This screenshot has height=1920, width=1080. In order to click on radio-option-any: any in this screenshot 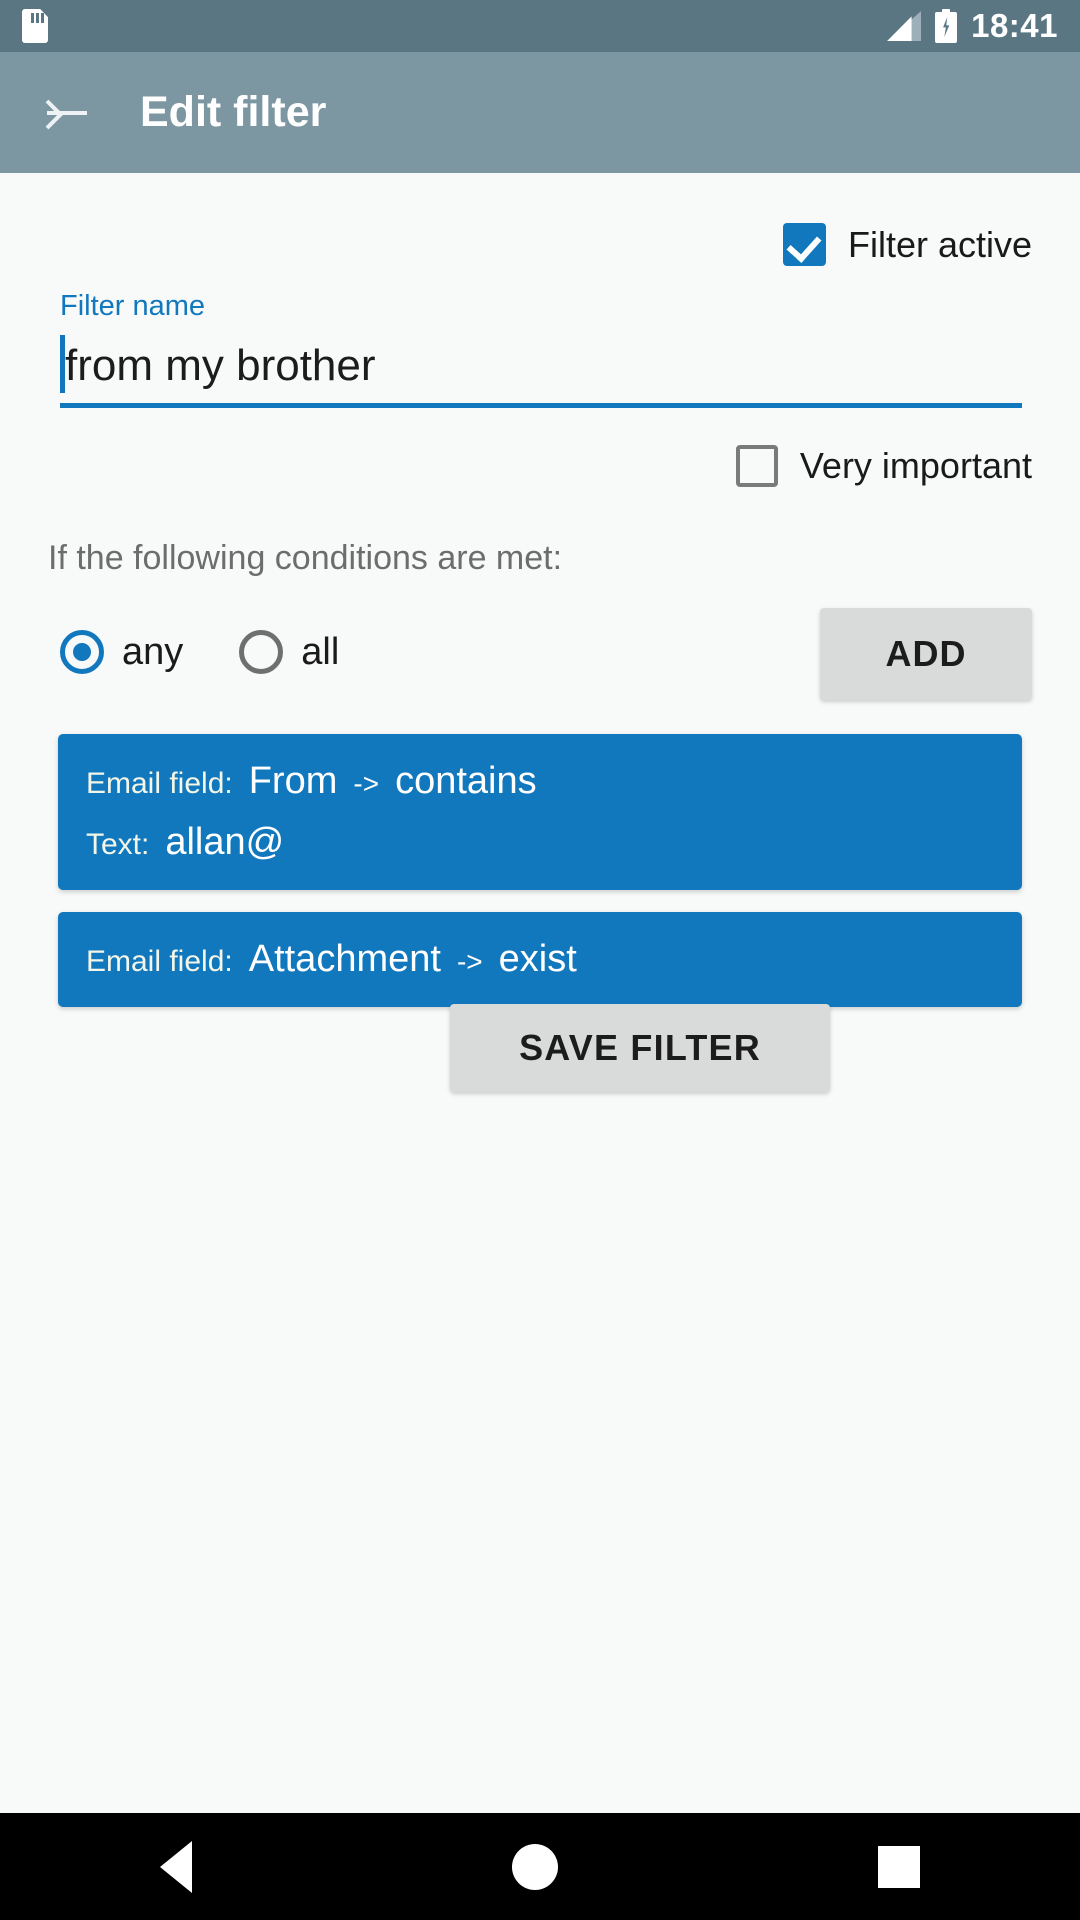, I will do `click(121, 652)`.